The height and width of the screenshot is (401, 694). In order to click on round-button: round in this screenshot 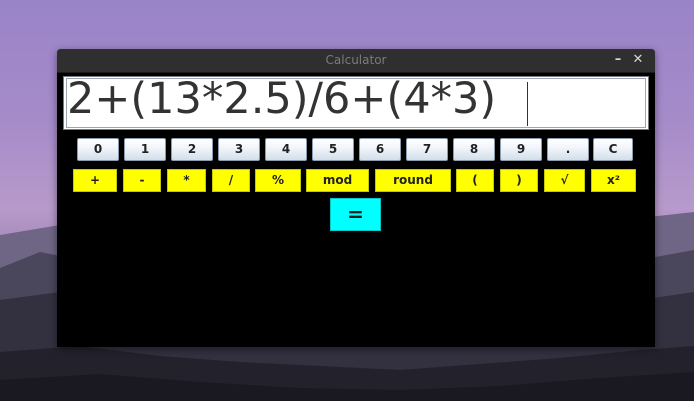, I will do `click(413, 180)`.